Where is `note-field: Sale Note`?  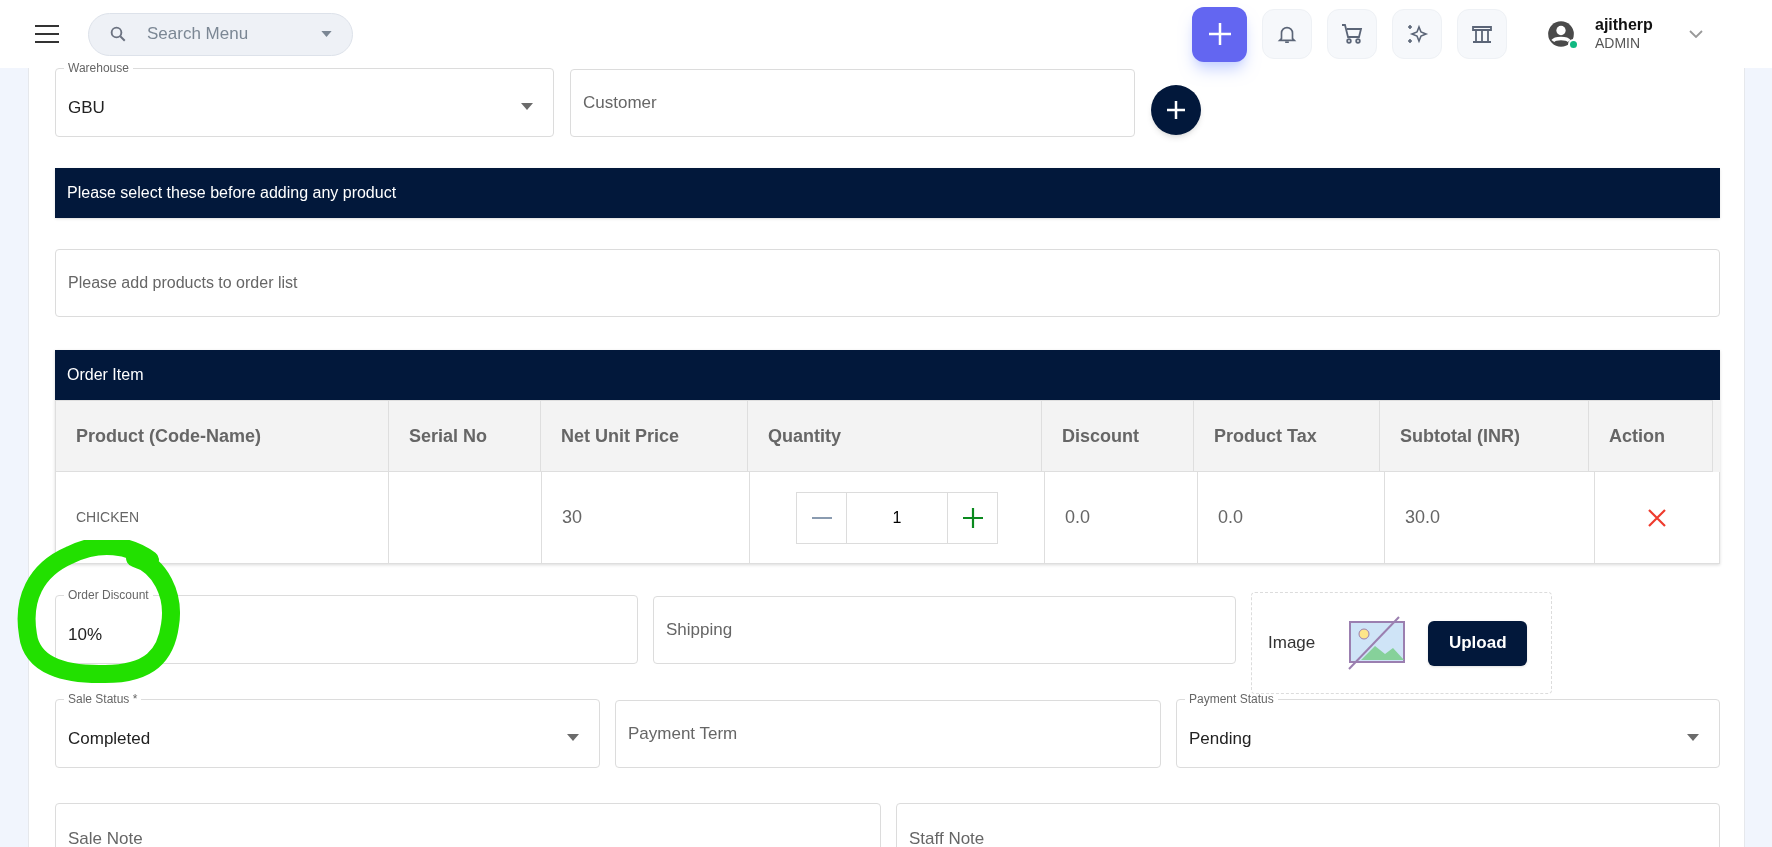
note-field: Sale Note is located at coordinates (468, 825).